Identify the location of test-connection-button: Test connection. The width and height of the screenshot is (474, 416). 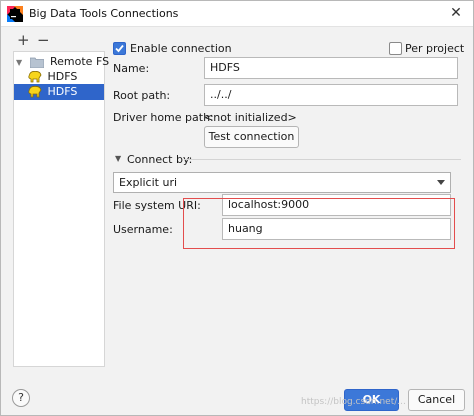
(251, 137).